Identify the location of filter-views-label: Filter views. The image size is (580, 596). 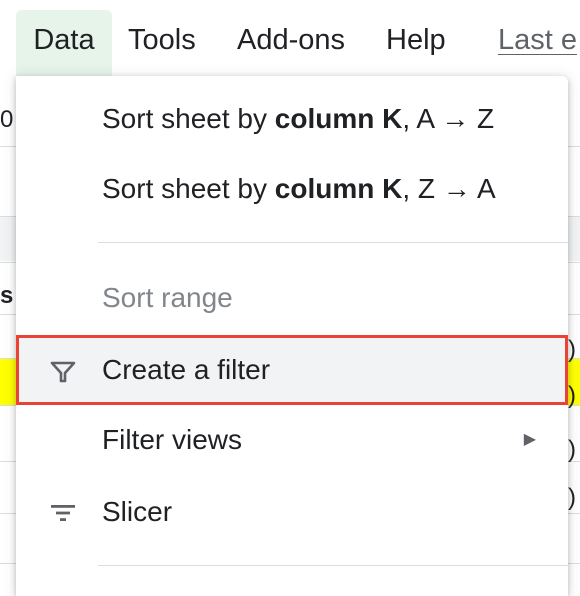
(172, 439).